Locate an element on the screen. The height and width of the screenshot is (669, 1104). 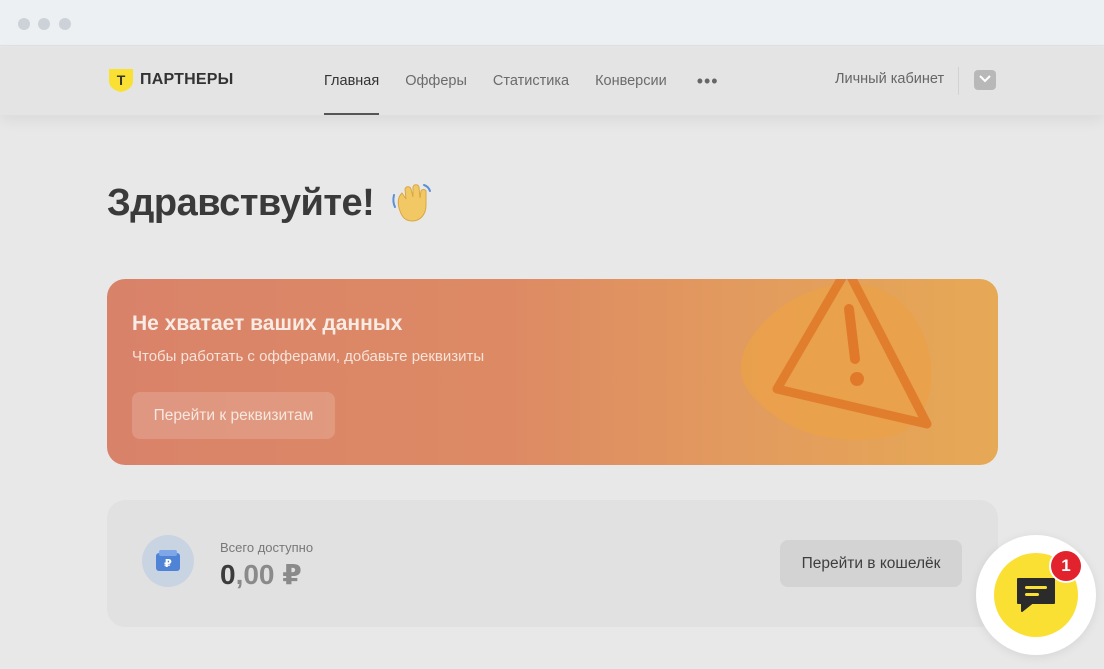
account-menu-button is located at coordinates (985, 80).